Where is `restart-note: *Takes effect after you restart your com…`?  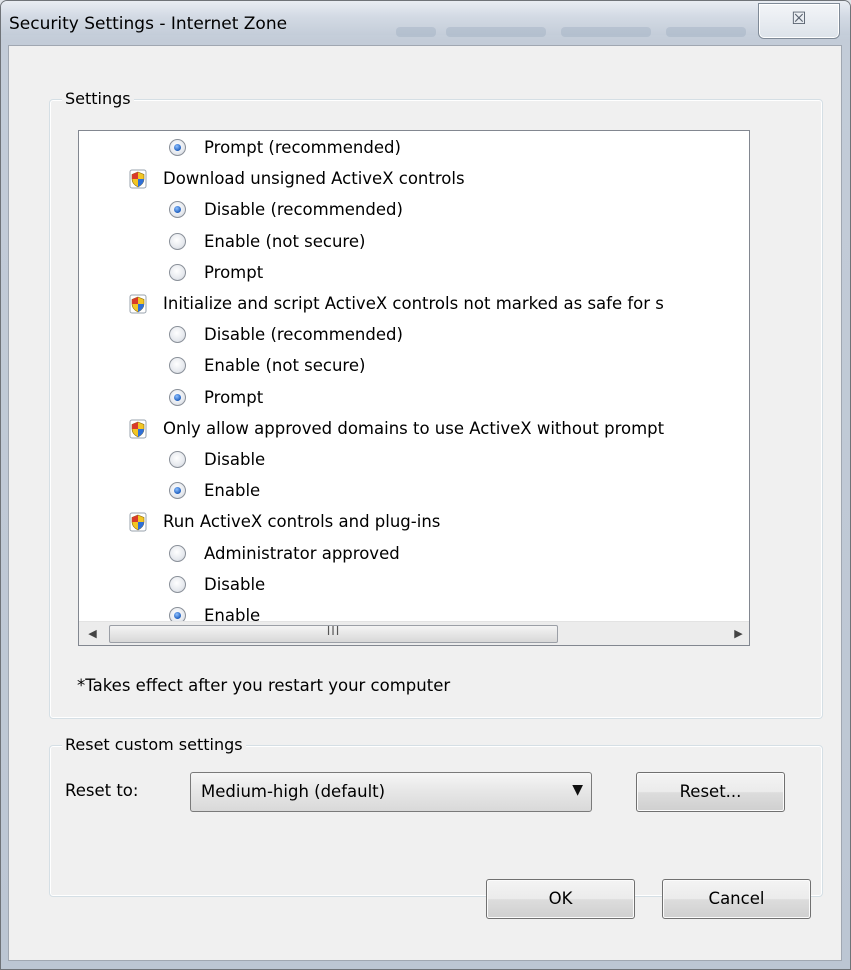 restart-note: *Takes effect after you restart your com… is located at coordinates (264, 685).